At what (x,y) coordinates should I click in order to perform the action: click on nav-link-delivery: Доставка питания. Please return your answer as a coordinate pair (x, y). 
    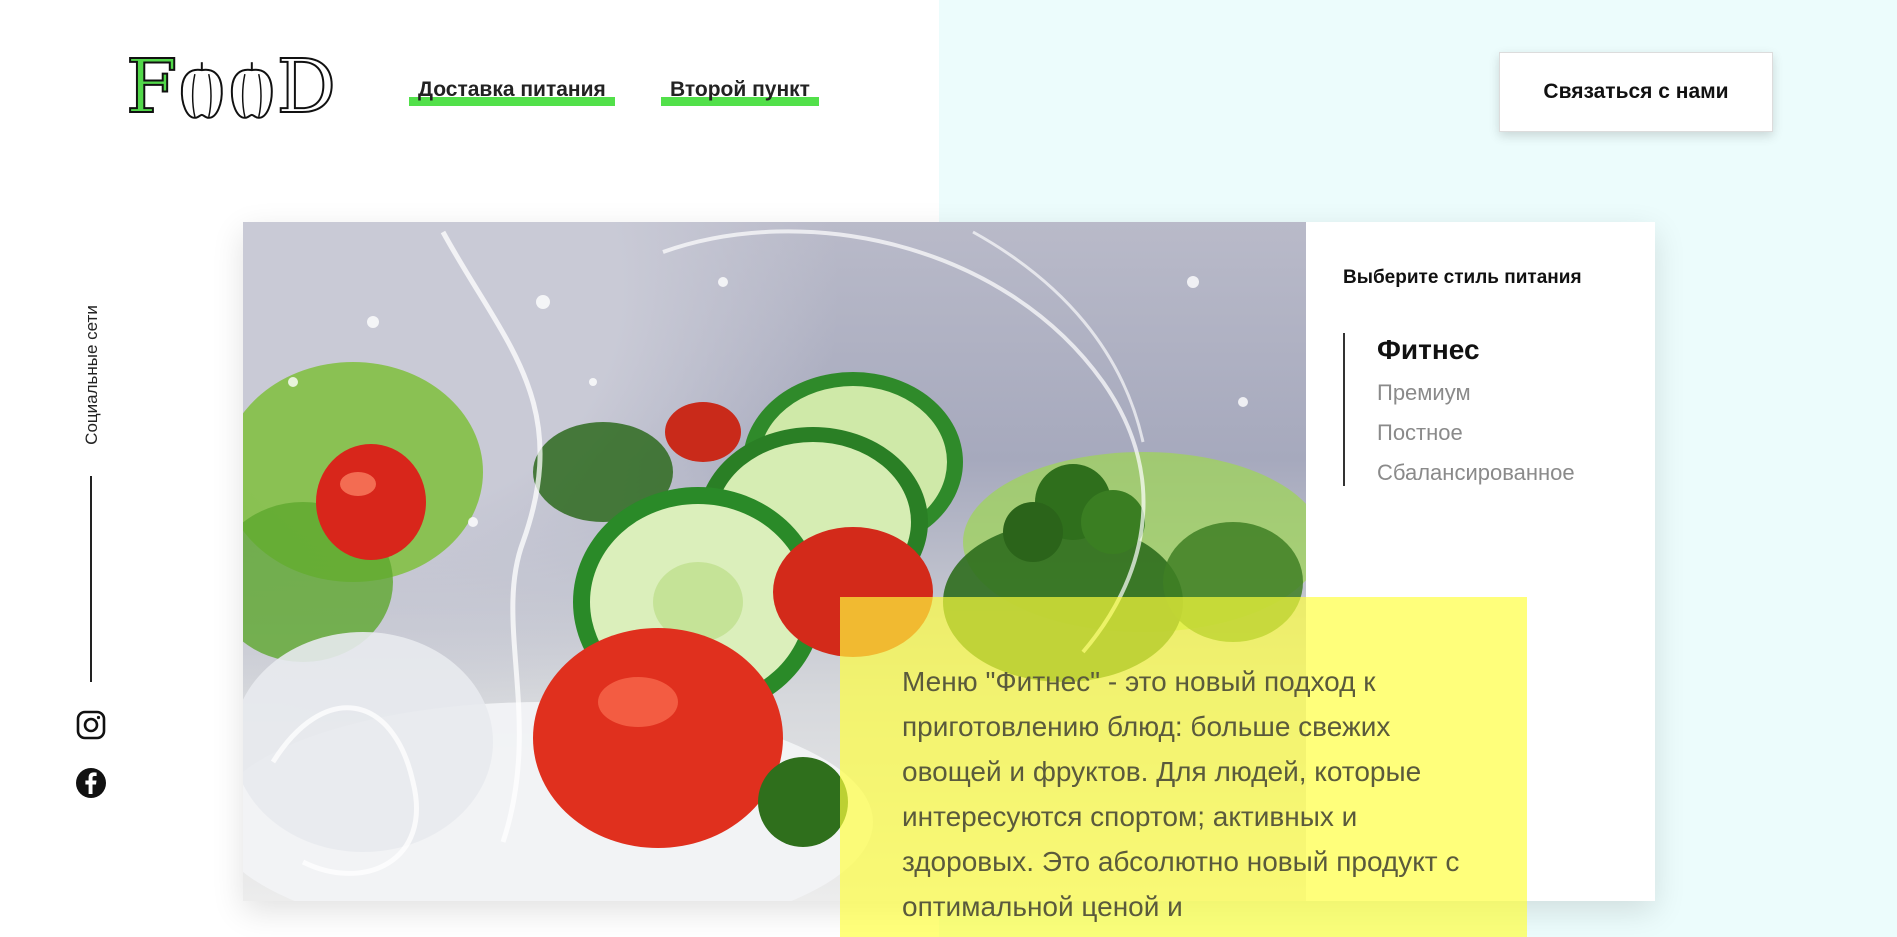
    Looking at the image, I should click on (512, 92).